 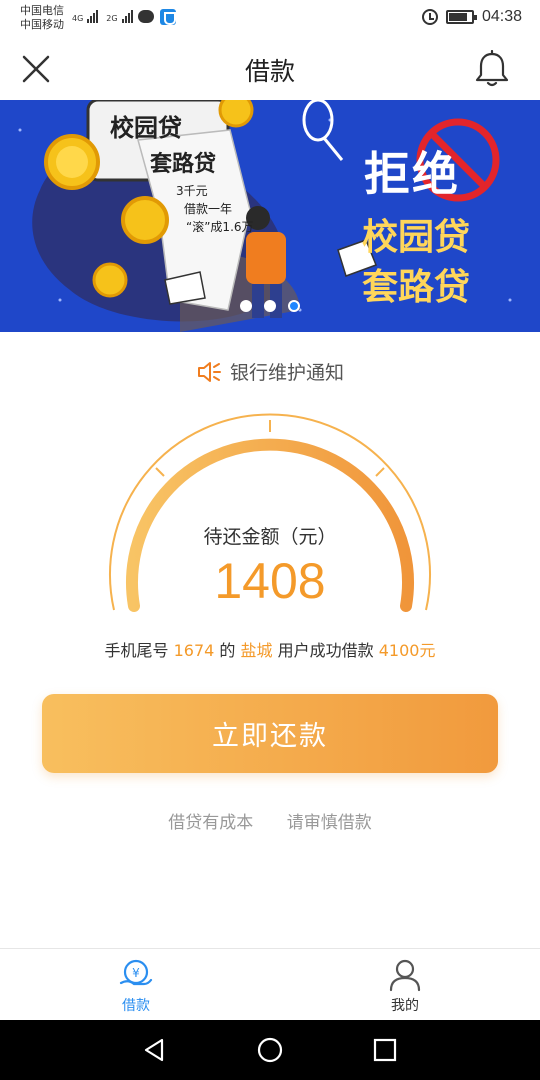 What do you see at coordinates (208, 209) in the screenshot?
I see `paper-line-2: 借款一年` at bounding box center [208, 209].